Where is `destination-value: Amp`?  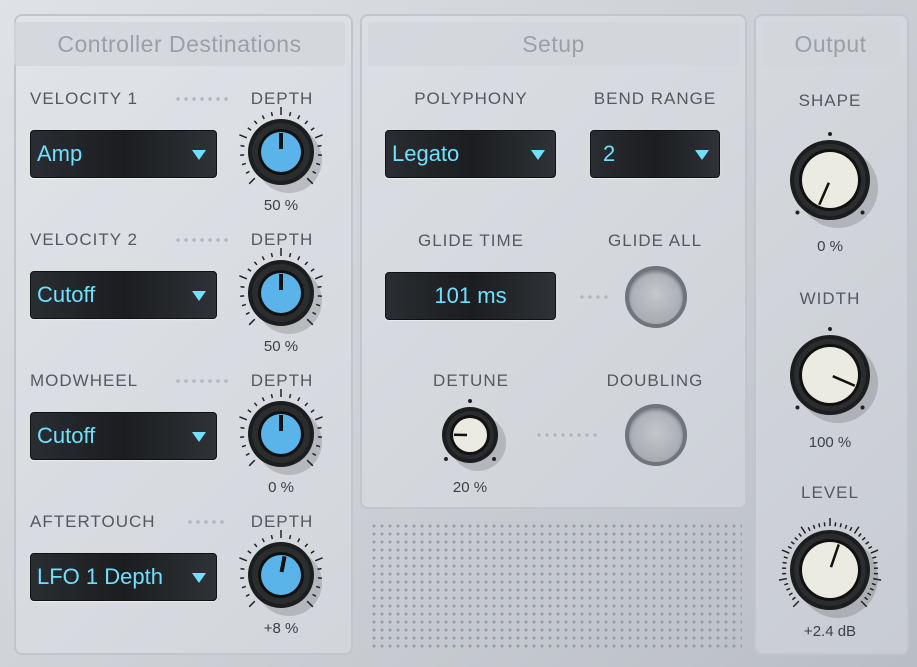 destination-value: Amp is located at coordinates (60, 153).